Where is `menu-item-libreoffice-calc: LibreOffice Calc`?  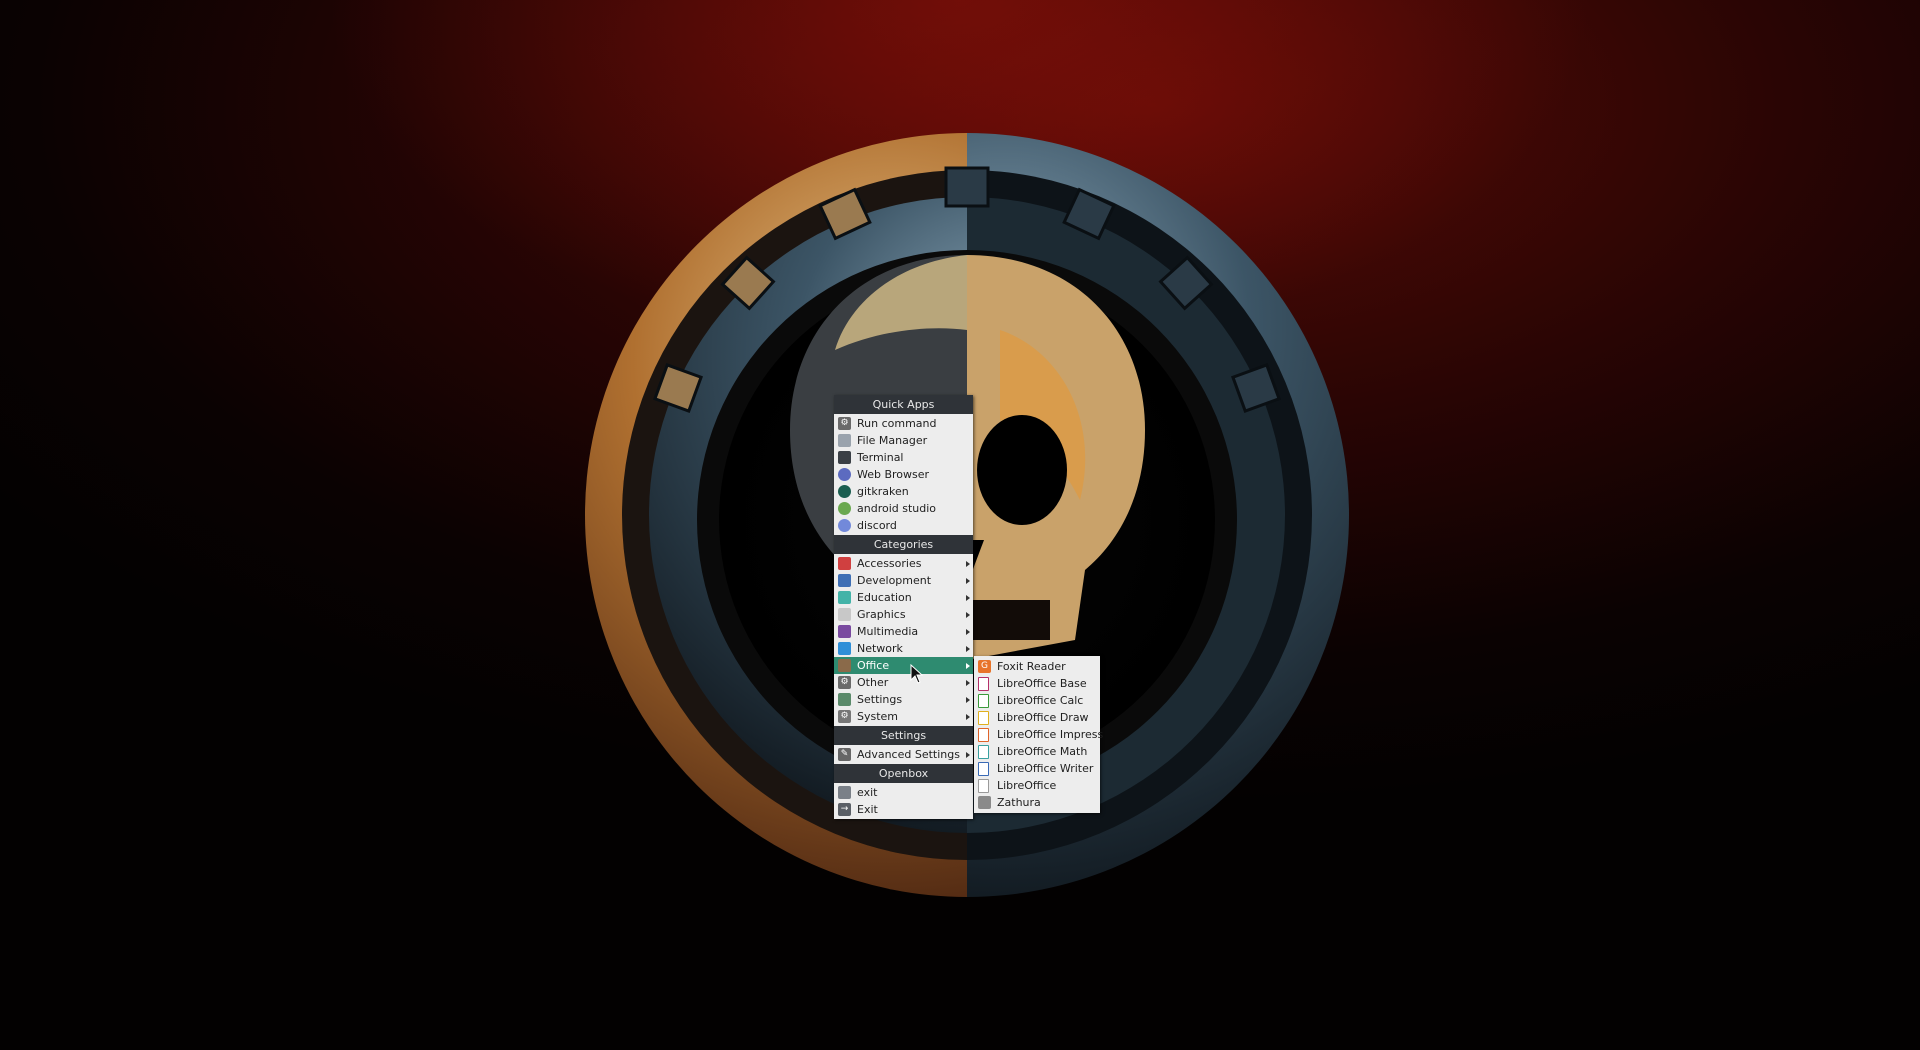
menu-item-libreoffice-calc: LibreOffice Calc is located at coordinates (1037, 700).